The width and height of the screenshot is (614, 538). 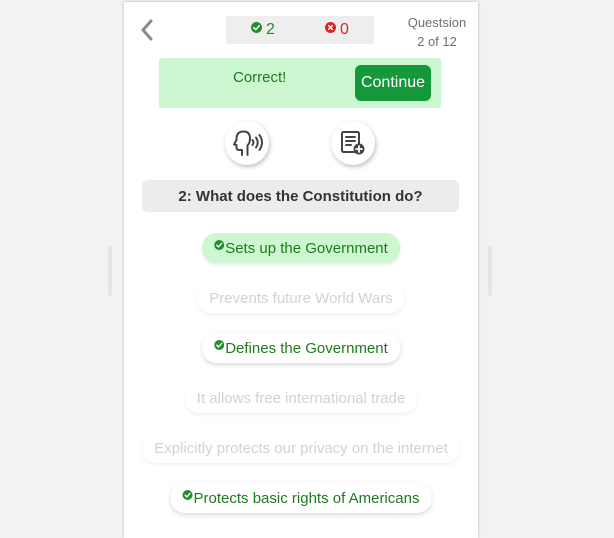 I want to click on answer-option-2: Prevents future World Wars, so click(x=301, y=298).